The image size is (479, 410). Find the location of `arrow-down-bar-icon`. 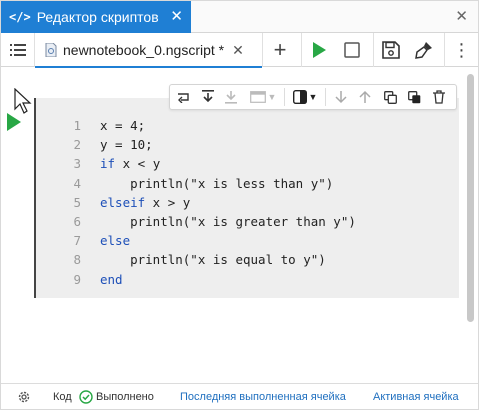

arrow-down-bar-icon is located at coordinates (208, 96).